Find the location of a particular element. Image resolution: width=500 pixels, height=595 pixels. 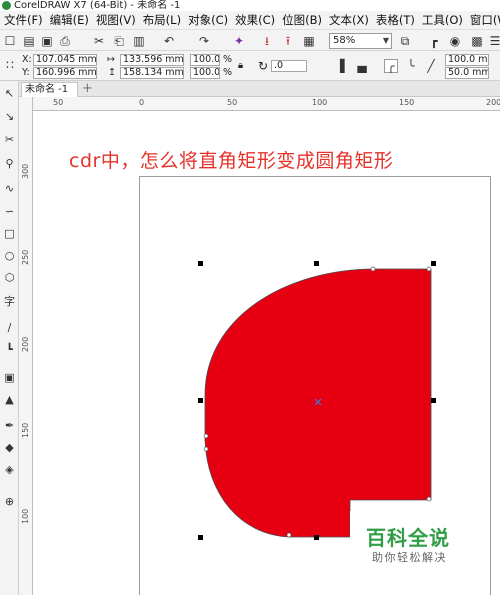

rotate-icon: ↻ is located at coordinates (263, 66).